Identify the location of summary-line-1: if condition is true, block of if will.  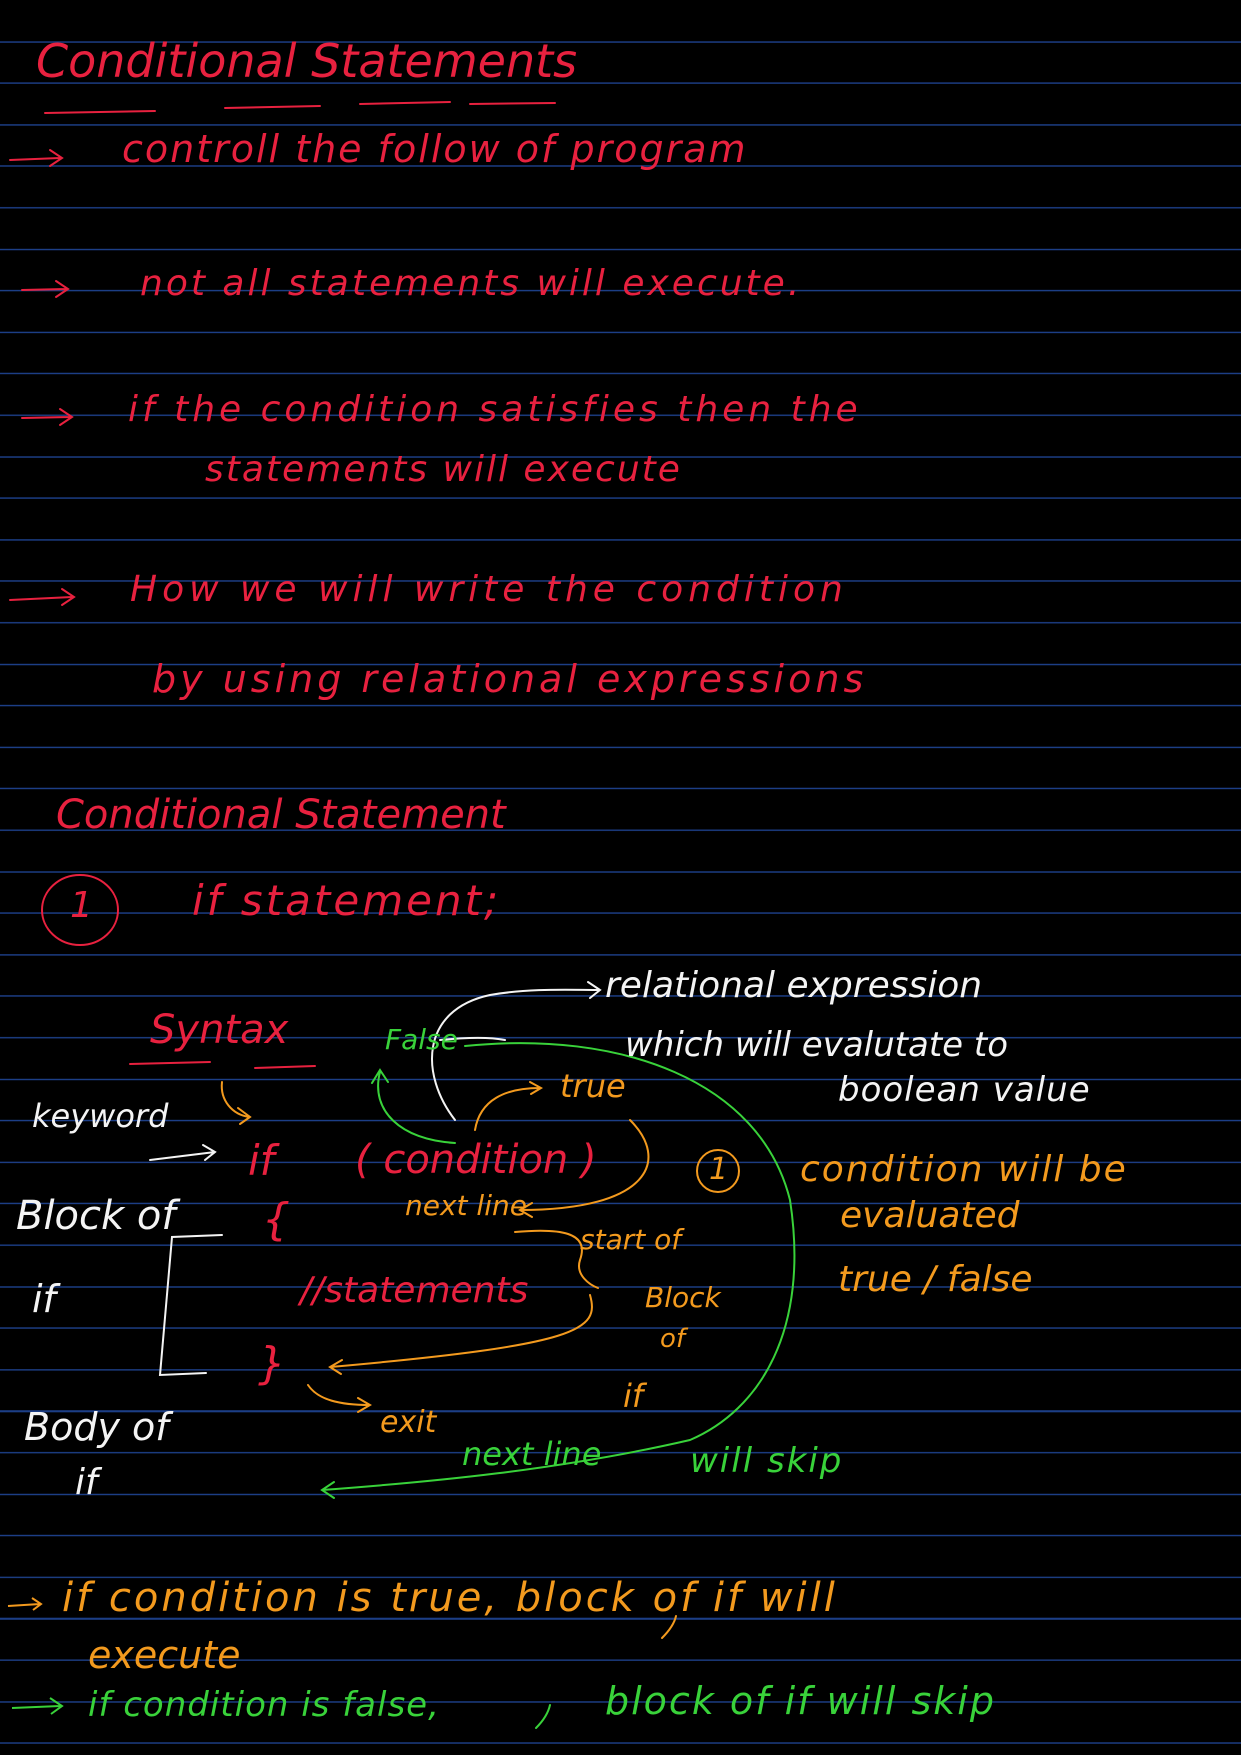
(450, 1598).